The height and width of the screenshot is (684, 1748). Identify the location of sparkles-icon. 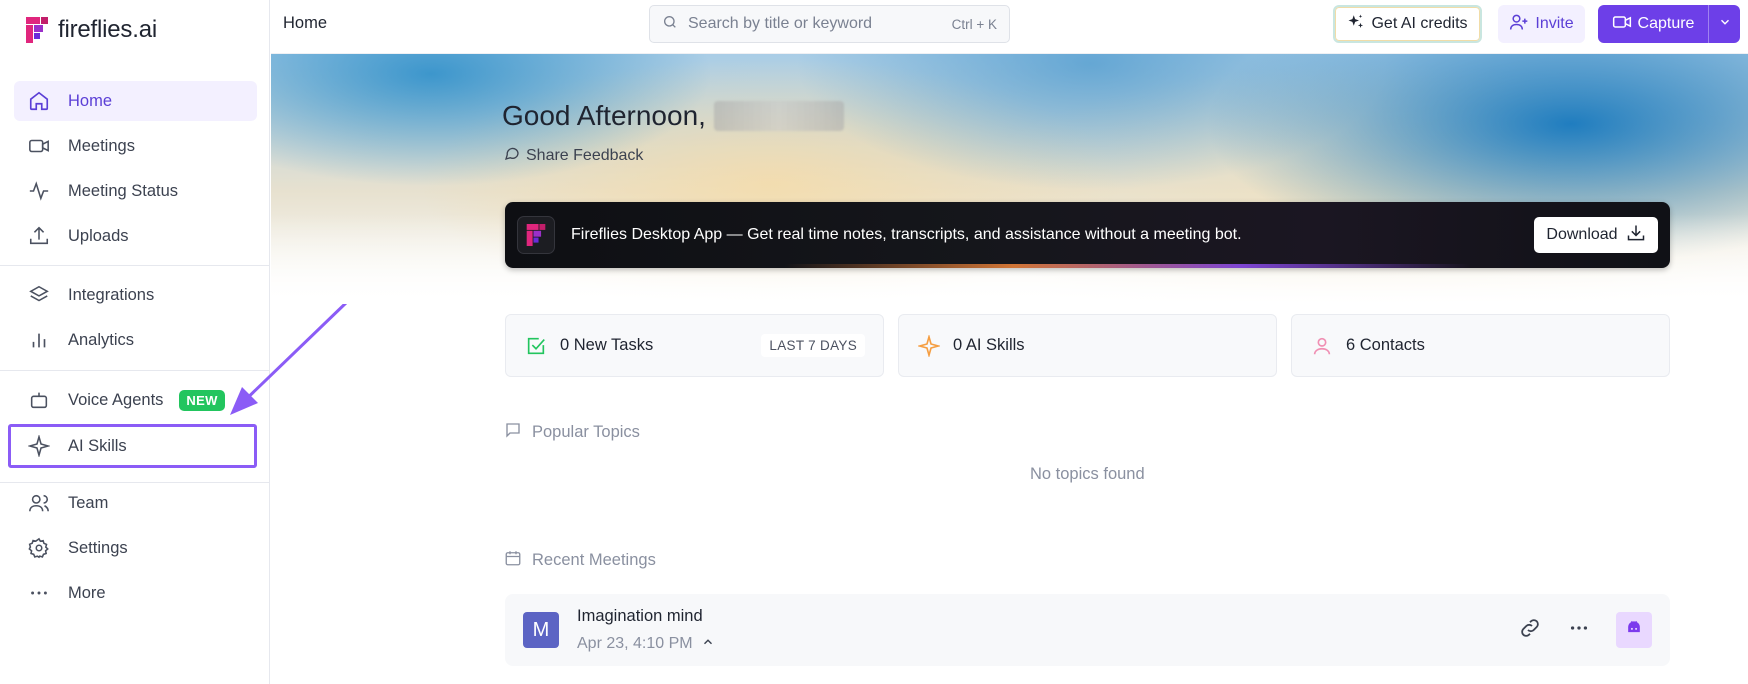
(1356, 24).